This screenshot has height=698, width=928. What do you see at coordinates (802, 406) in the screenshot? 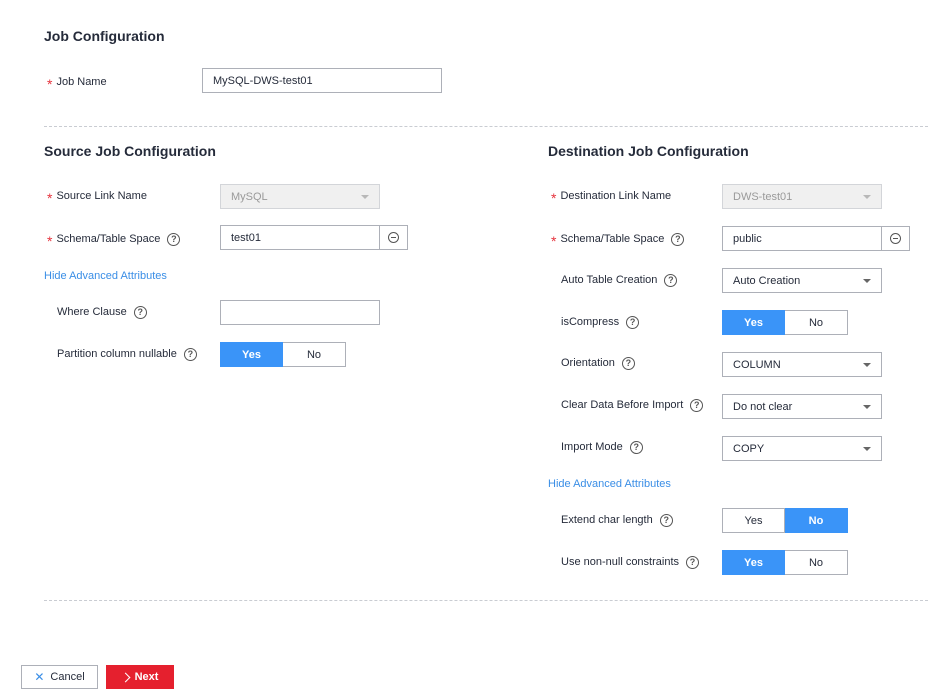
I see `clear-data-select: Do not clear` at bounding box center [802, 406].